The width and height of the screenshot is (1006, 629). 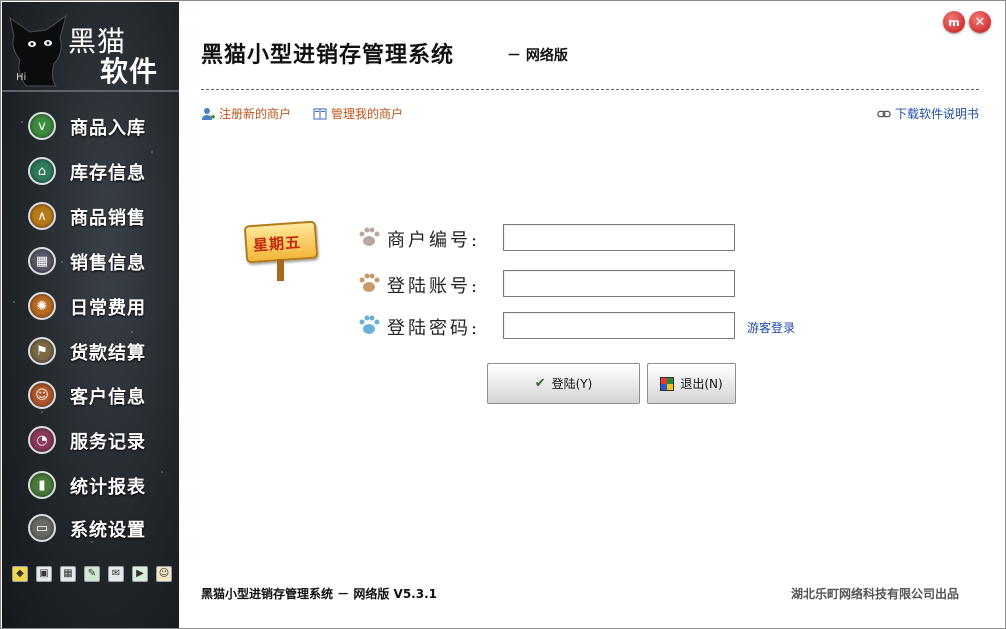 I want to click on sidebar-item-sales-info: ▦ 销售信息, so click(x=90, y=261).